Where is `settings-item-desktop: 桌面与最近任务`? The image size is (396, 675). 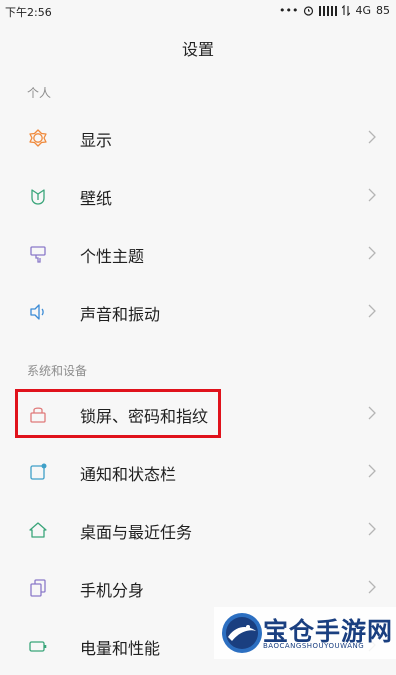
settings-item-desktop: 桌面与最近任务 is located at coordinates (198, 530).